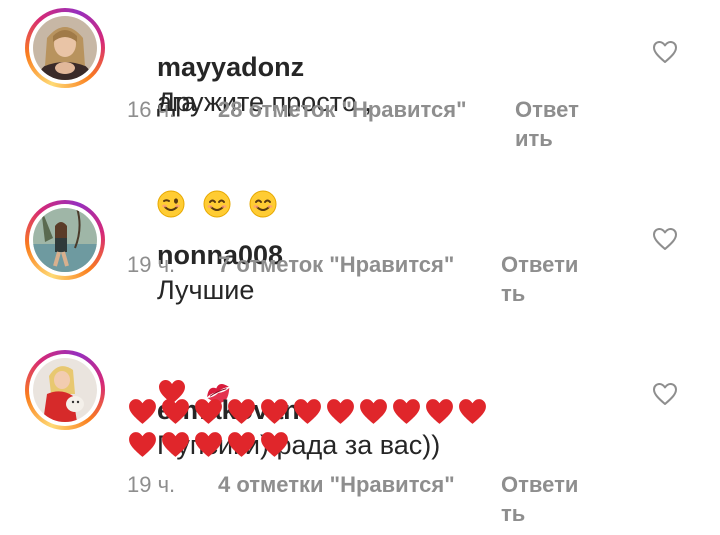  What do you see at coordinates (151, 109) in the screenshot?
I see `comment-time: 16 ч.` at bounding box center [151, 109].